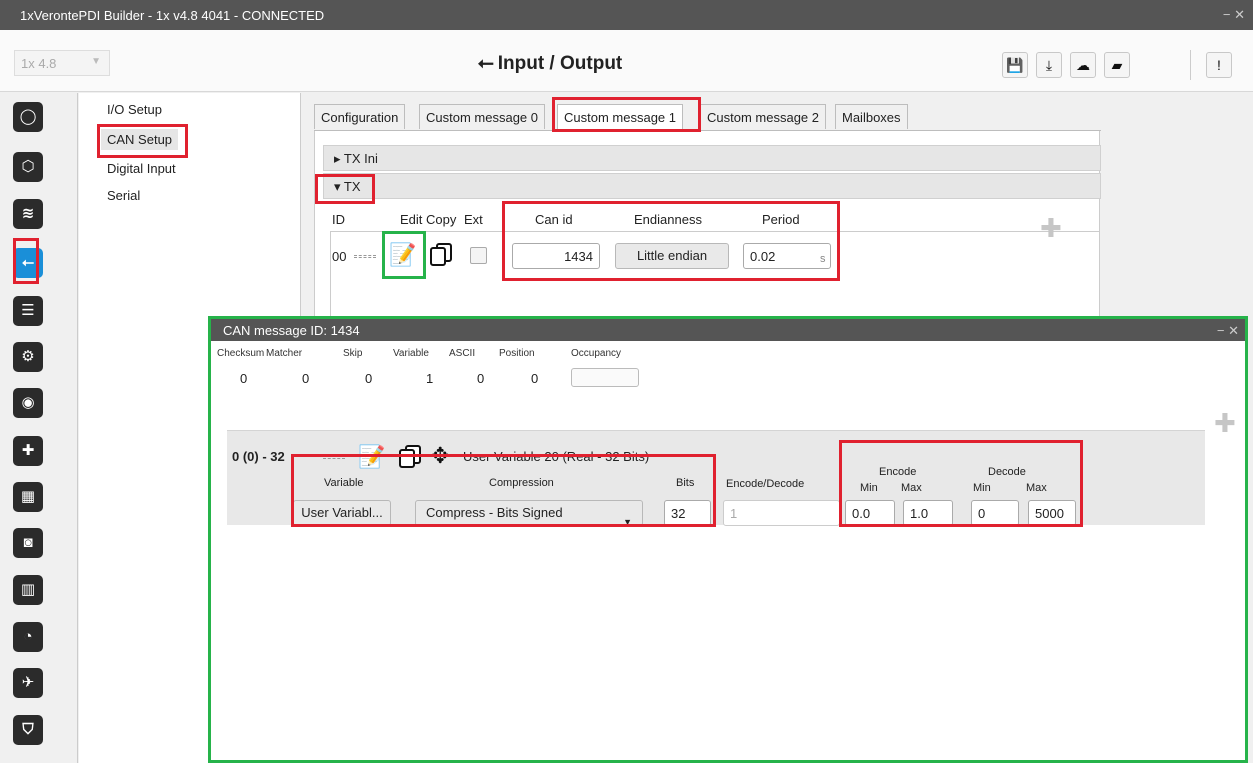  What do you see at coordinates (39, 428) in the screenshot?
I see `icon-sidebar: ◯ ⬡ ≋ ⭠ ☰ ⚙ ◉ ✚ ▦ ◙ ▥ ◔ ✈ ⛉` at bounding box center [39, 428].